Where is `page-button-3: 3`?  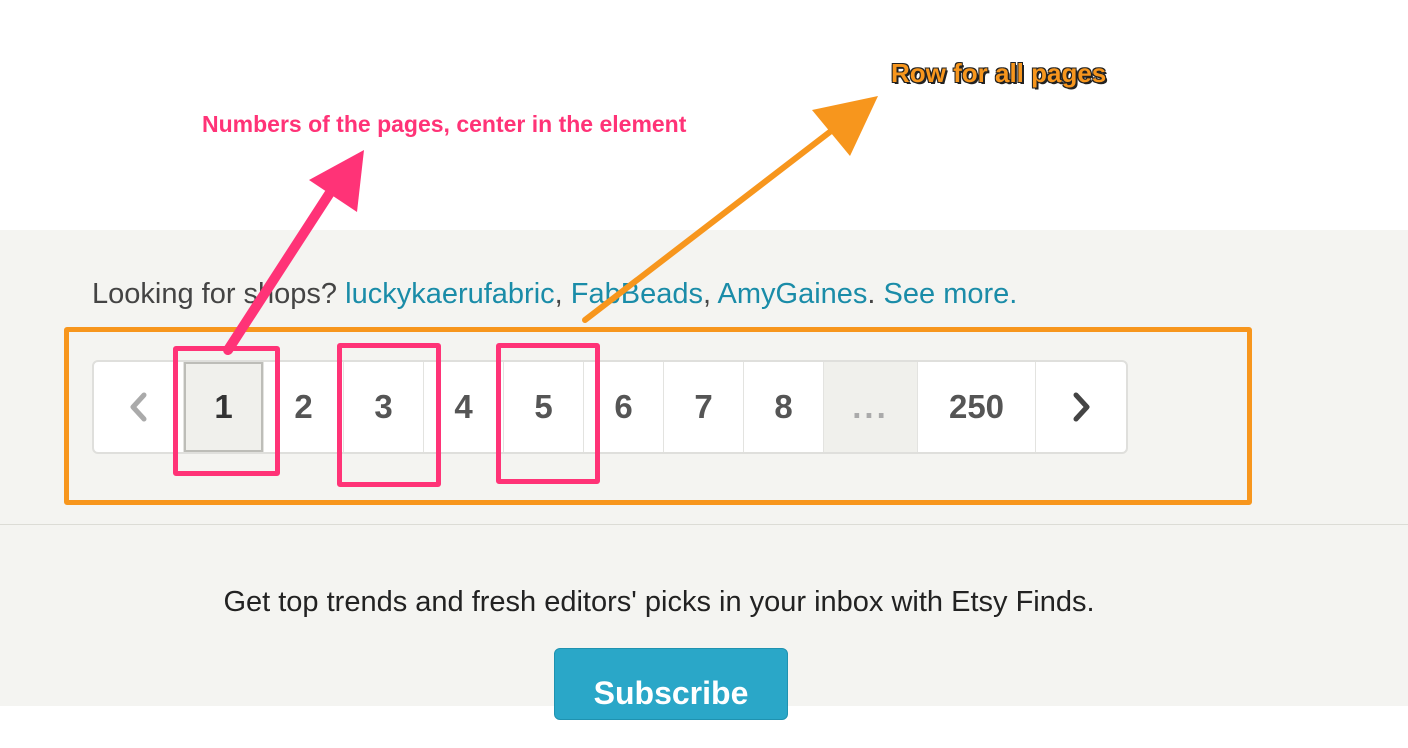
page-button-3: 3 is located at coordinates (384, 407).